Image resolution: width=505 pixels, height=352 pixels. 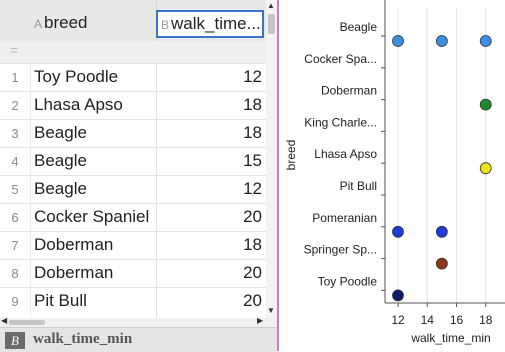 What do you see at coordinates (260, 320) in the screenshot?
I see `scroll-right-icon: ▶` at bounding box center [260, 320].